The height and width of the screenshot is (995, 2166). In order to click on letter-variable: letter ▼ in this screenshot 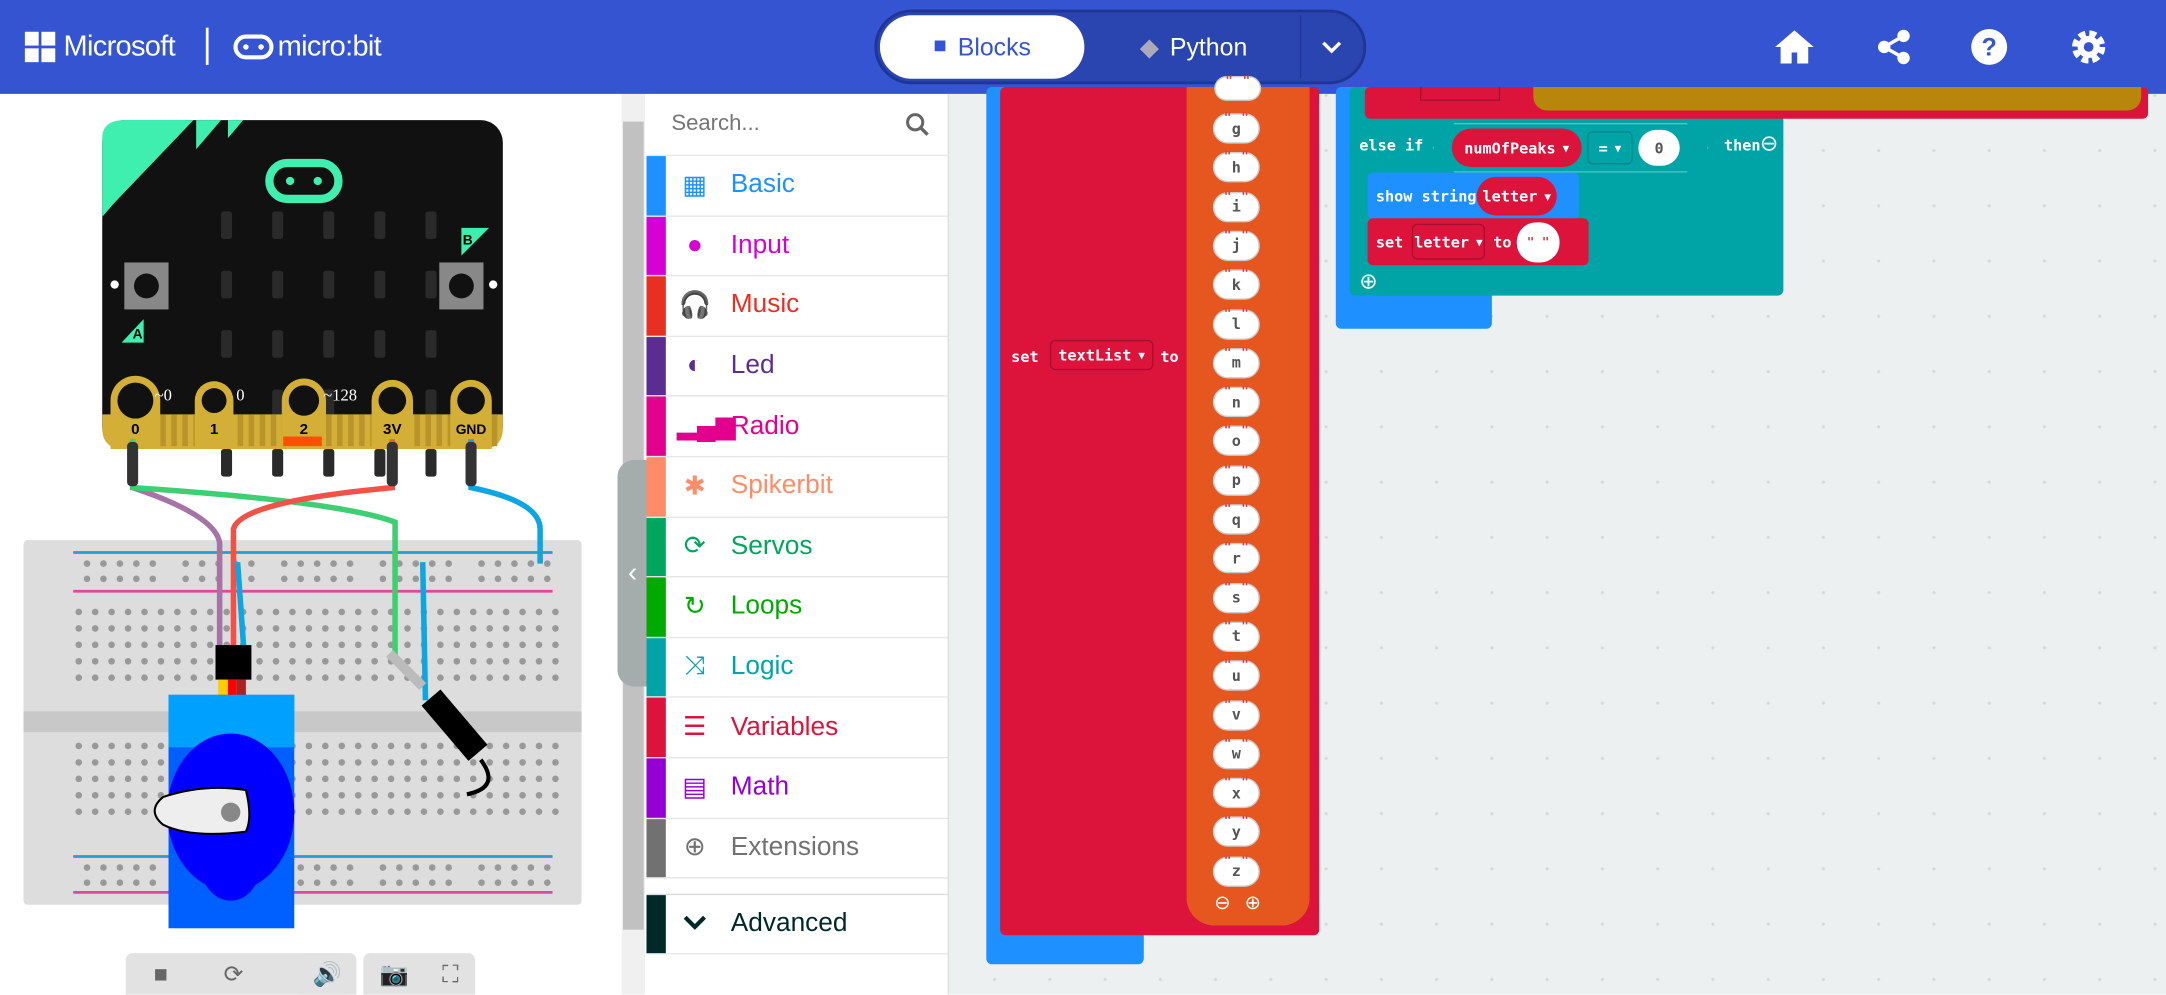, I will do `click(1516, 196)`.